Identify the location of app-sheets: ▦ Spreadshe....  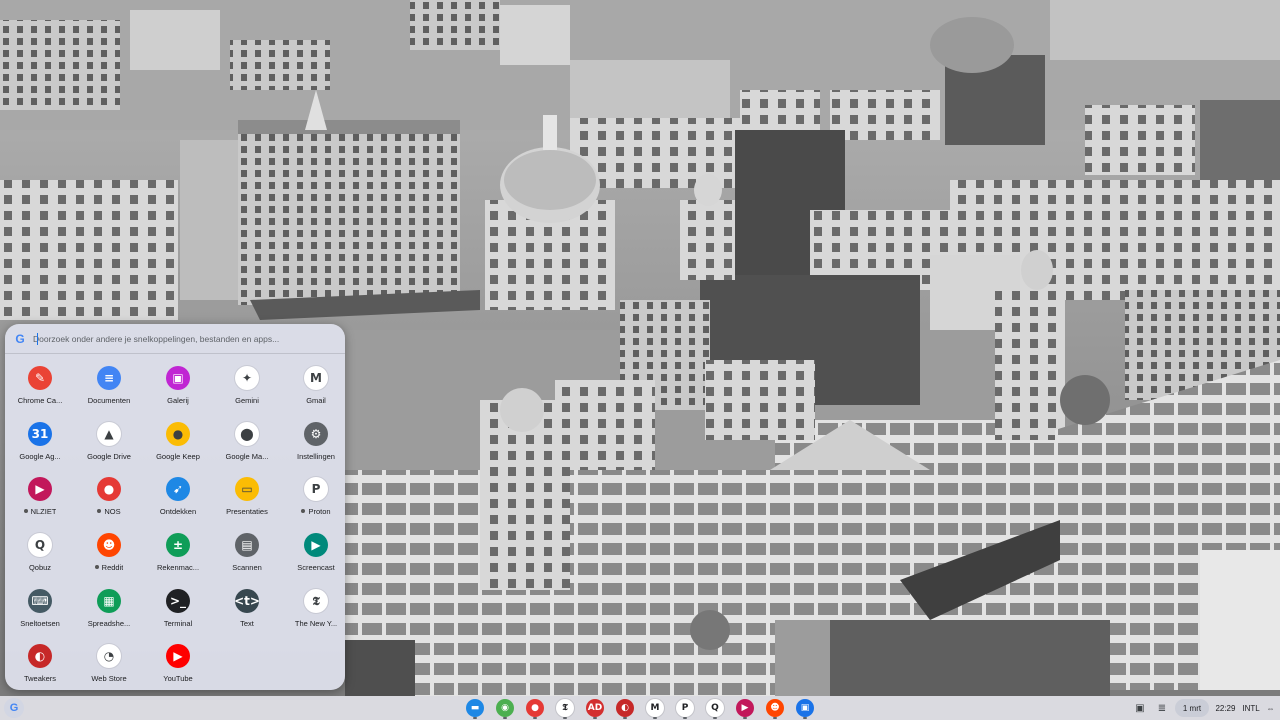
(109, 607).